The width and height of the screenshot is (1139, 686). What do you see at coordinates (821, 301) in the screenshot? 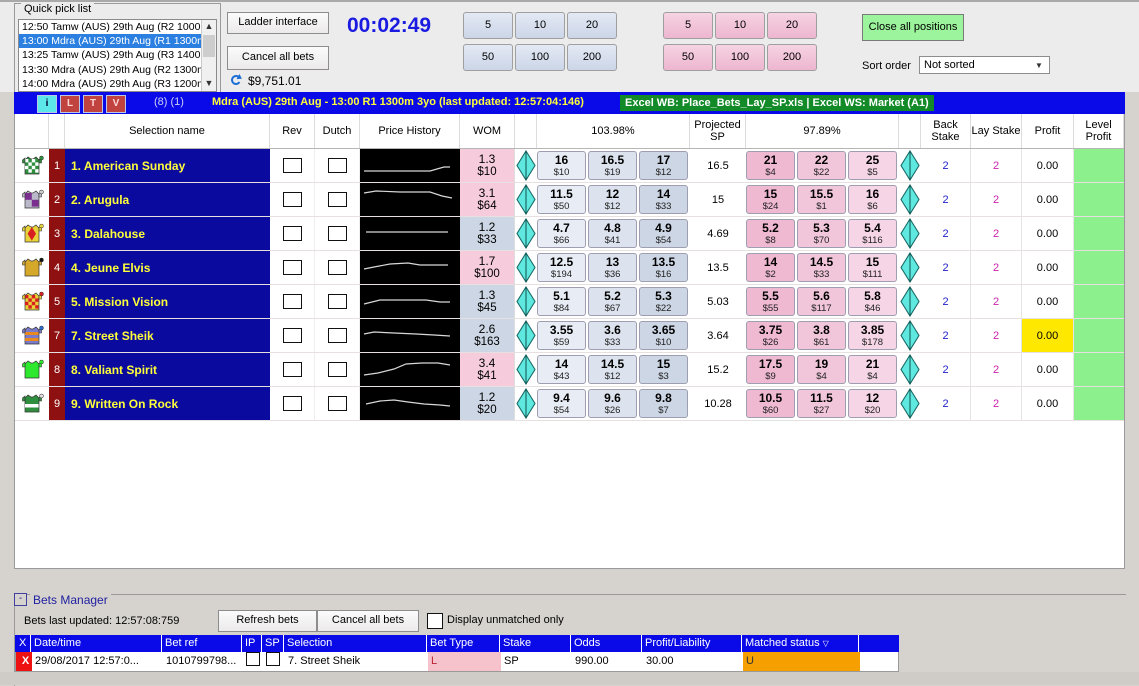
I see `lay-odds-button: 5.6 $117` at bounding box center [821, 301].